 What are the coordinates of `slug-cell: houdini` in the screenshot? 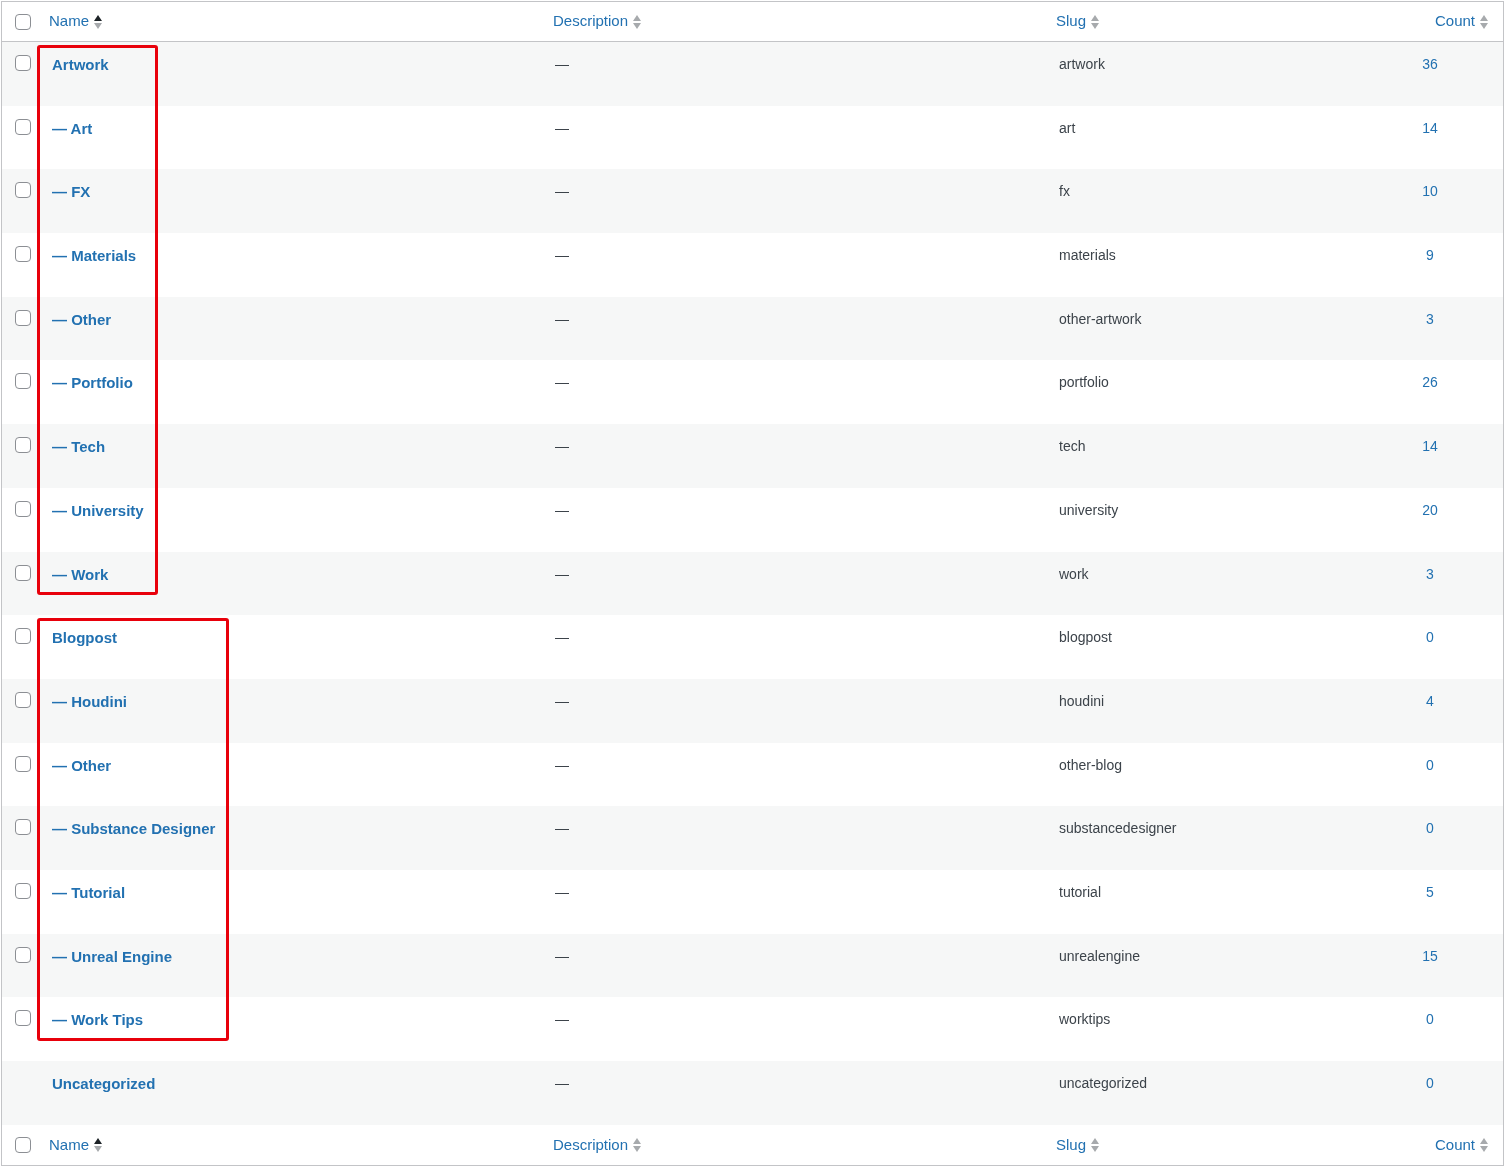 It's located at (1082, 700).